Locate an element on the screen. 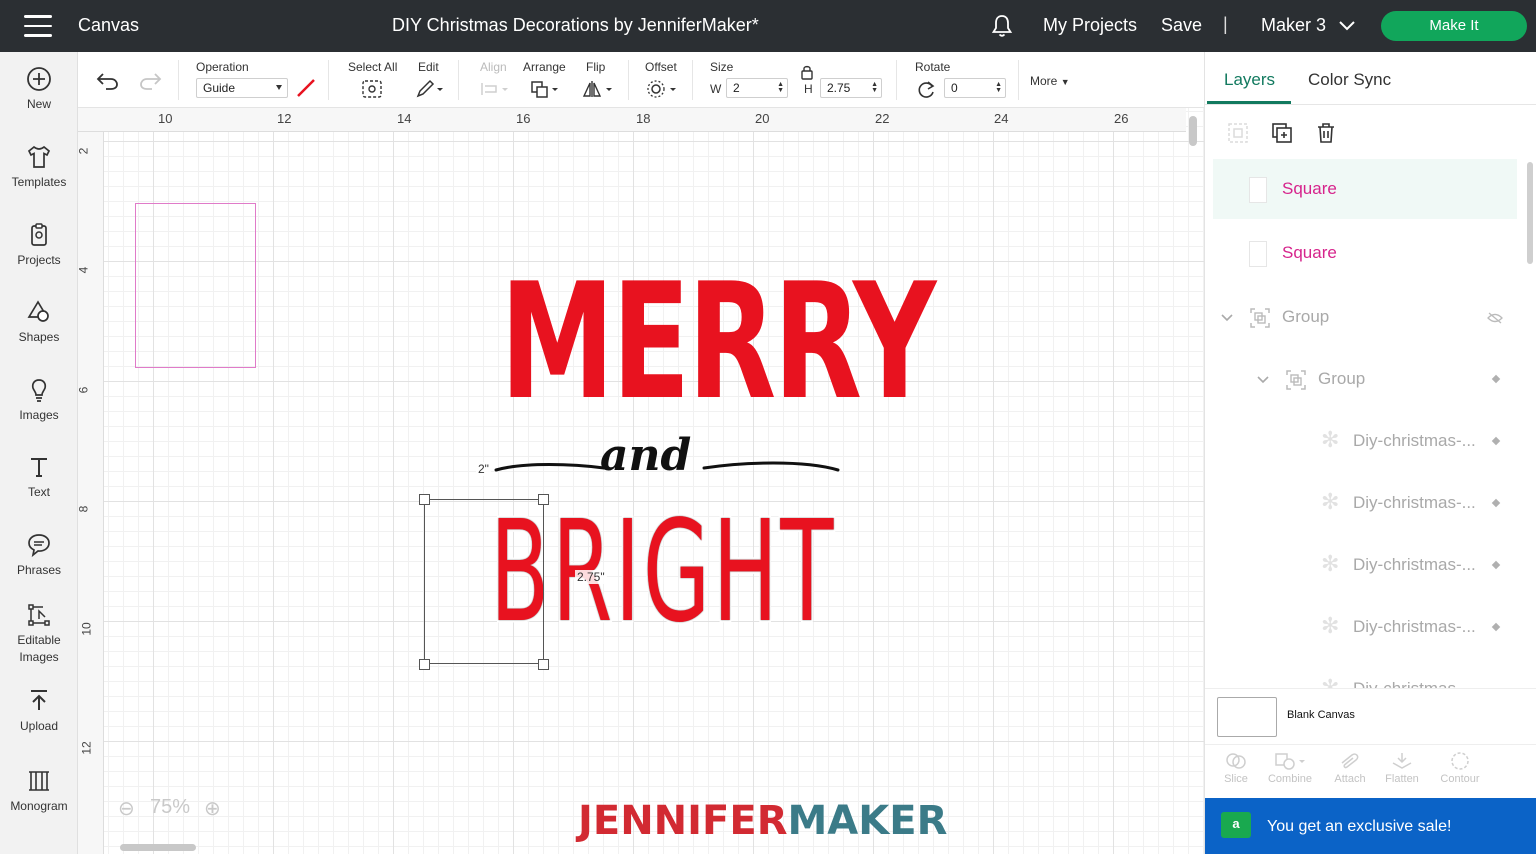  width-dimension-label: 2" is located at coordinates (483, 469).